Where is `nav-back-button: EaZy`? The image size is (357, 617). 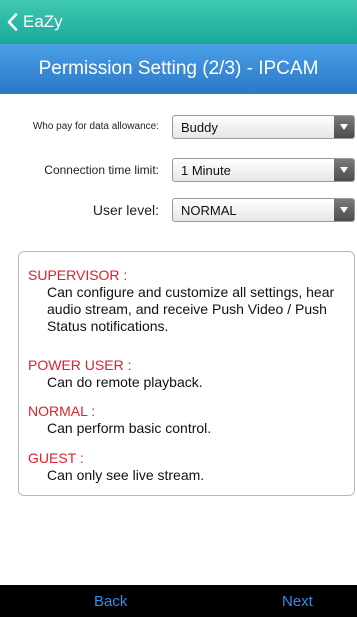
nav-back-button: EaZy is located at coordinates (35, 22).